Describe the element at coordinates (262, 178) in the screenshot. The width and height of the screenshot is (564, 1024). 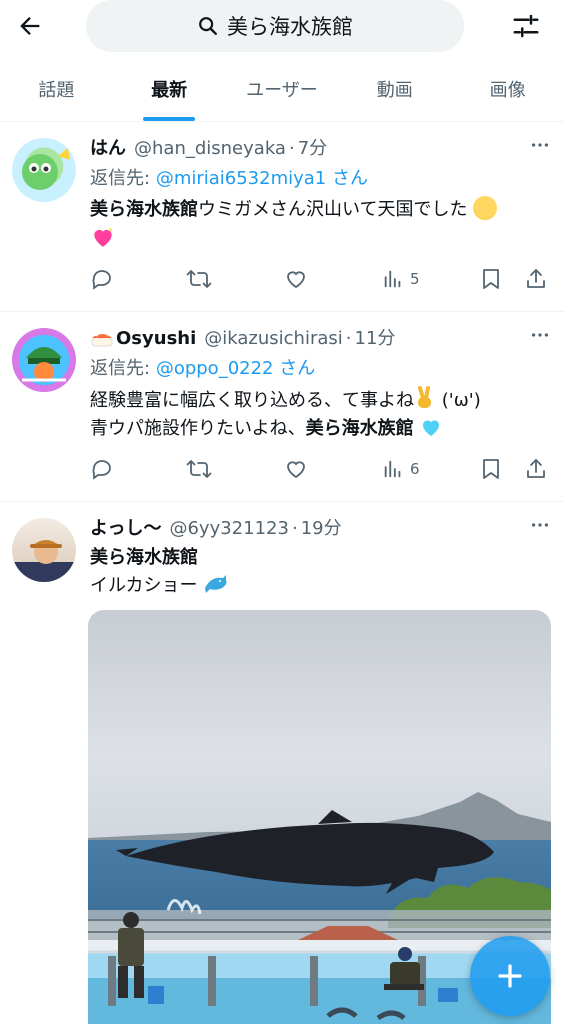
I see `reply-to-link: @miriai6532miya1 さん` at that location.